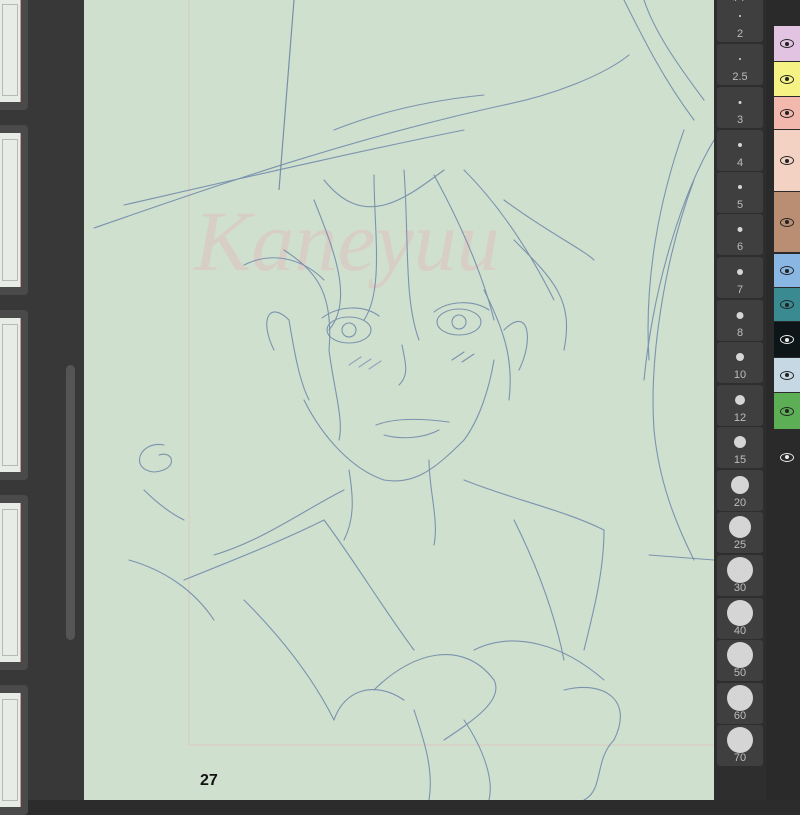 This screenshot has width=800, height=815. Describe the element at coordinates (70, 502) in the screenshot. I see `thumbnail-scrollbar` at that location.